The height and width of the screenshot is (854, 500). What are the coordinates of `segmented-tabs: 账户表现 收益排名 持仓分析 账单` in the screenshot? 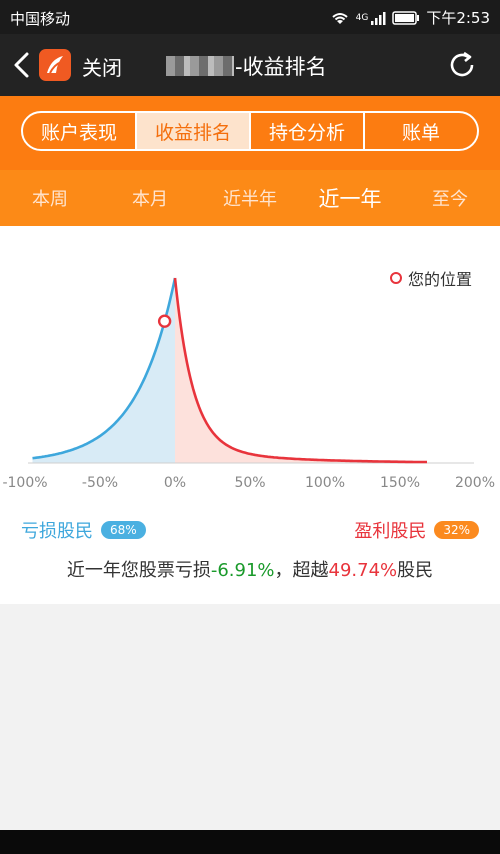 It's located at (250, 131).